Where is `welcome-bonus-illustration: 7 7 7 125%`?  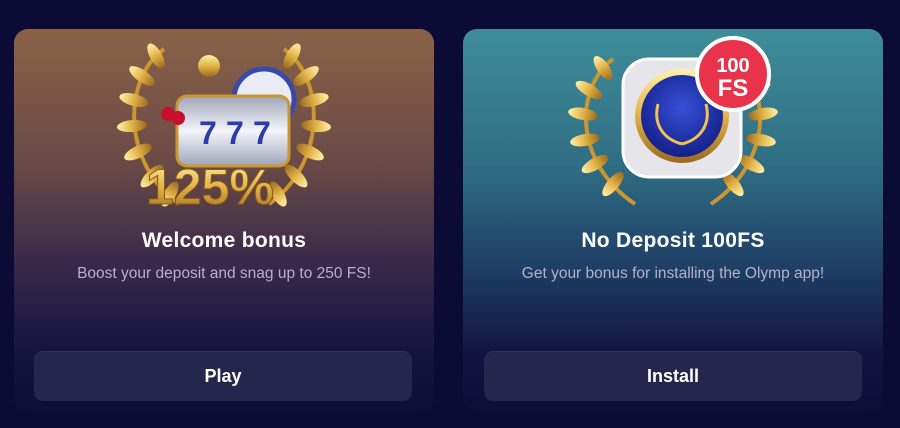 welcome-bonus-illustration: 7 7 7 125% is located at coordinates (224, 129).